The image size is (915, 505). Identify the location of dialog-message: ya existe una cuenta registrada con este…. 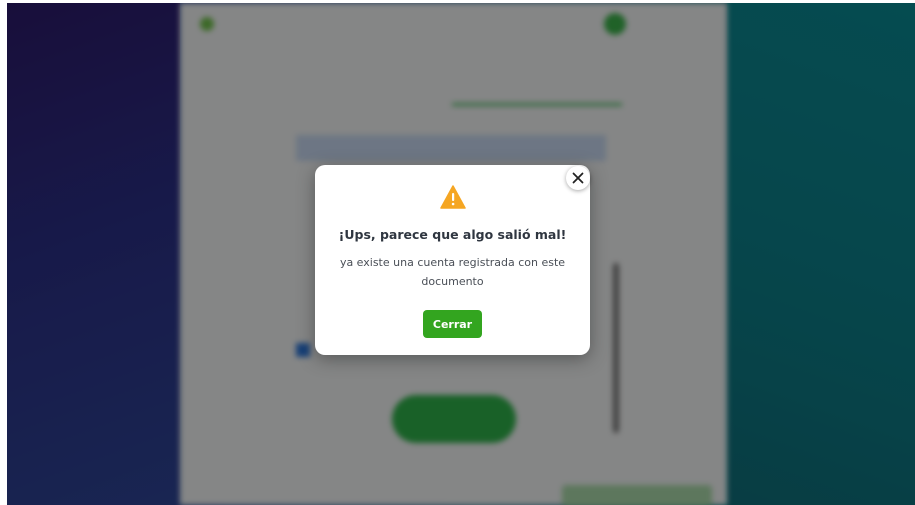
(452, 272).